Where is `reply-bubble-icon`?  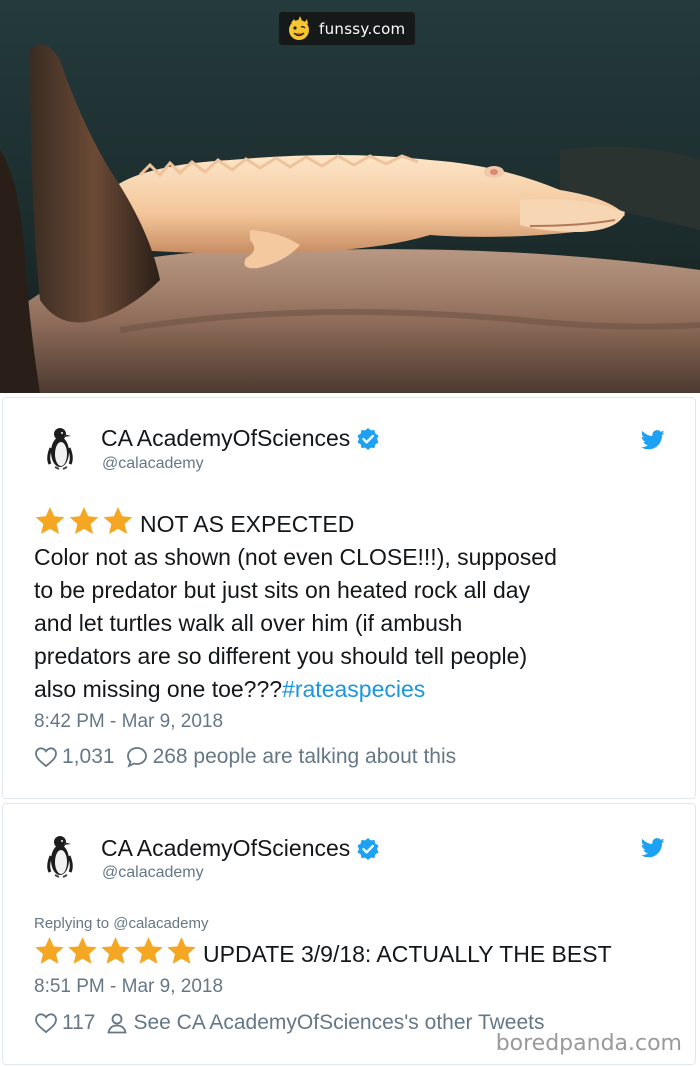
reply-bubble-icon is located at coordinates (137, 757).